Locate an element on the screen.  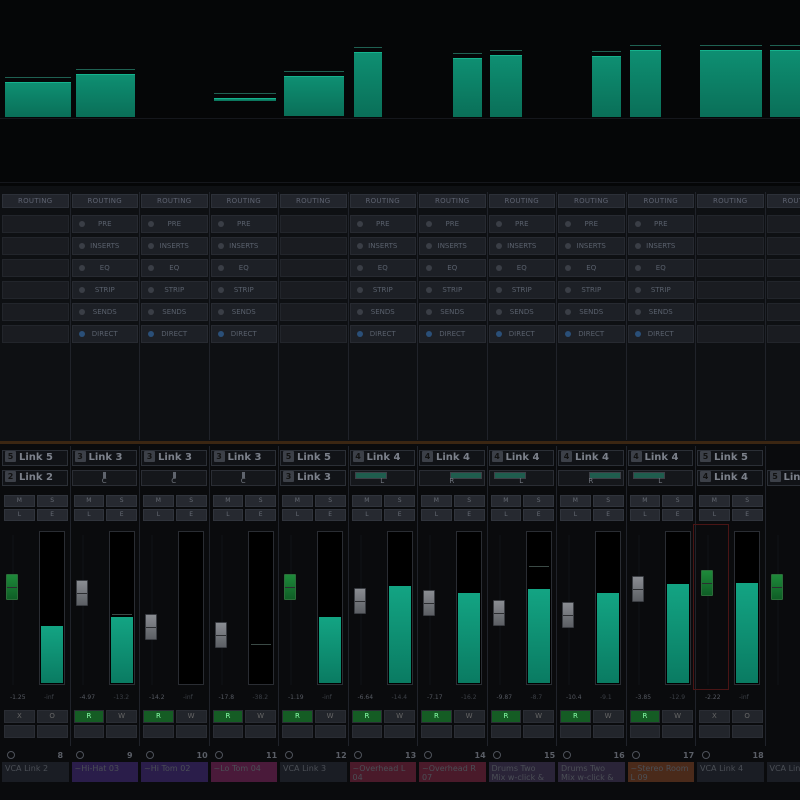
channel-name: ~Stereo Room L 09 is located at coordinates (660, 772).